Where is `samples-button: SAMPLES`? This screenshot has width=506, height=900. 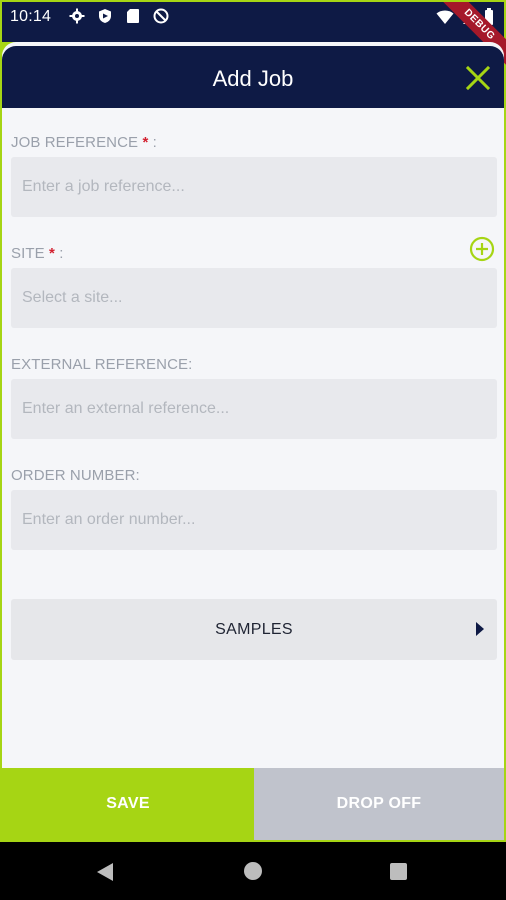
samples-button: SAMPLES is located at coordinates (254, 629).